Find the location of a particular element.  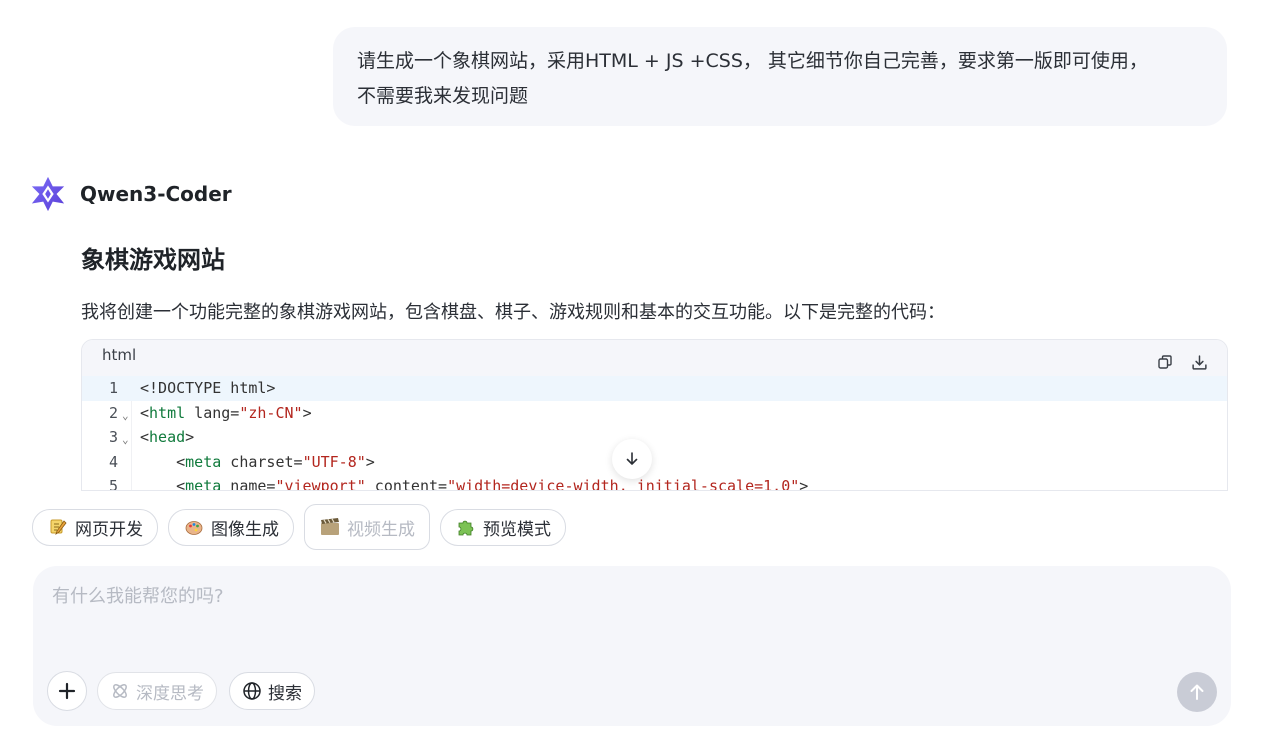

line-number: 3 is located at coordinates (113, 437).